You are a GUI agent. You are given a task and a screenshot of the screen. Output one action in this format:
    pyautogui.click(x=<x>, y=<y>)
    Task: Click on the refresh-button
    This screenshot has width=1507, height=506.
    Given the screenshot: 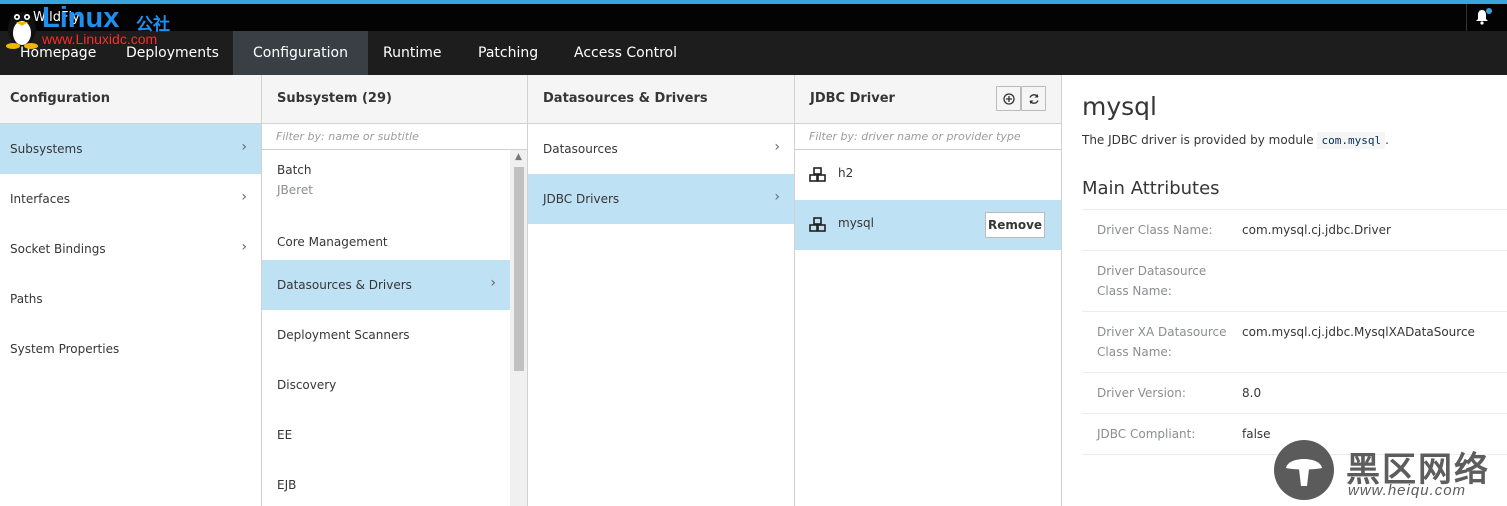 What is the action you would take?
    pyautogui.click(x=1033, y=98)
    